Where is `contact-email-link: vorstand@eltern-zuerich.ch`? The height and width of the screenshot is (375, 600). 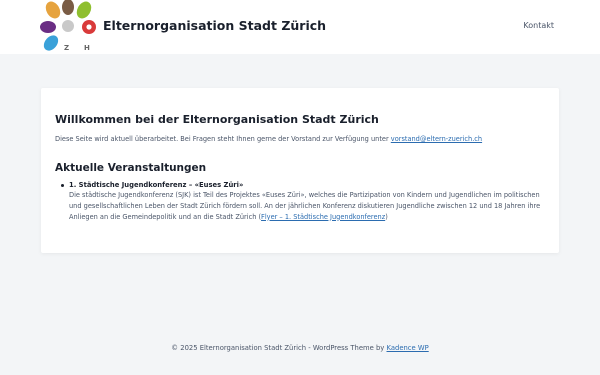
contact-email-link: vorstand@eltern-zuerich.ch is located at coordinates (436, 139).